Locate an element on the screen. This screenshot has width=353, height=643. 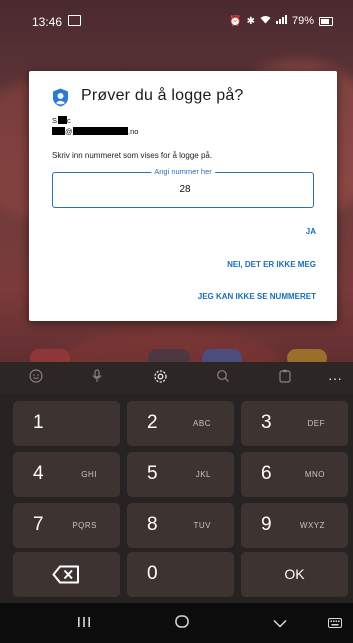
number-input is located at coordinates (185, 189).